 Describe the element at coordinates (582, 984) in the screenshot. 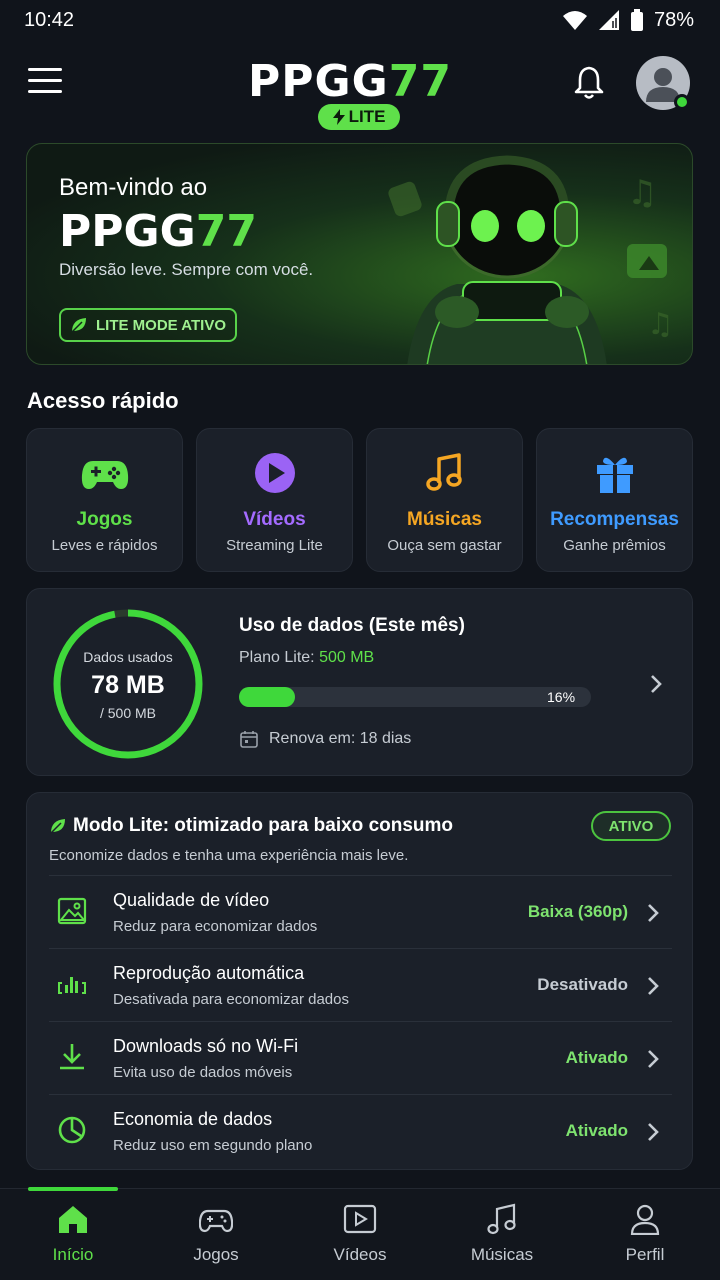

I see `setting-value: Desativado` at that location.